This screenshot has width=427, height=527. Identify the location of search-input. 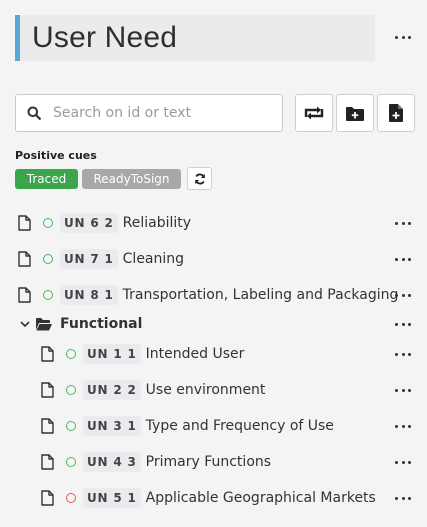
(158, 113).